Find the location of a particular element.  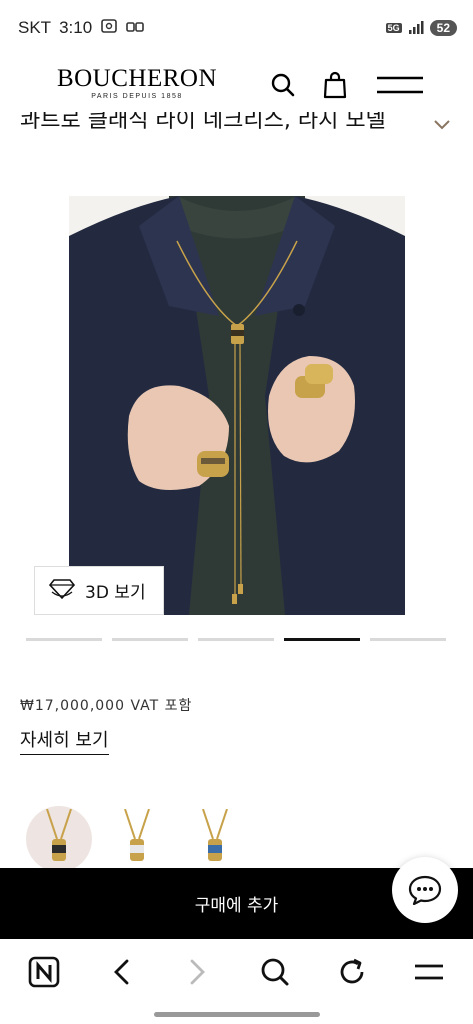

screenshot-icon is located at coordinates (109, 28).